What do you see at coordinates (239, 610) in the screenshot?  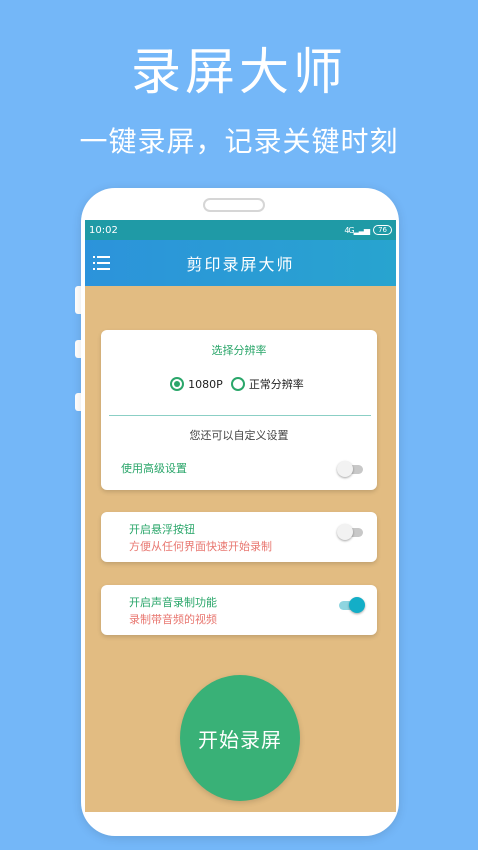 I see `audio-recording-card: 开启声音录制功能 录制带音频的视频` at bounding box center [239, 610].